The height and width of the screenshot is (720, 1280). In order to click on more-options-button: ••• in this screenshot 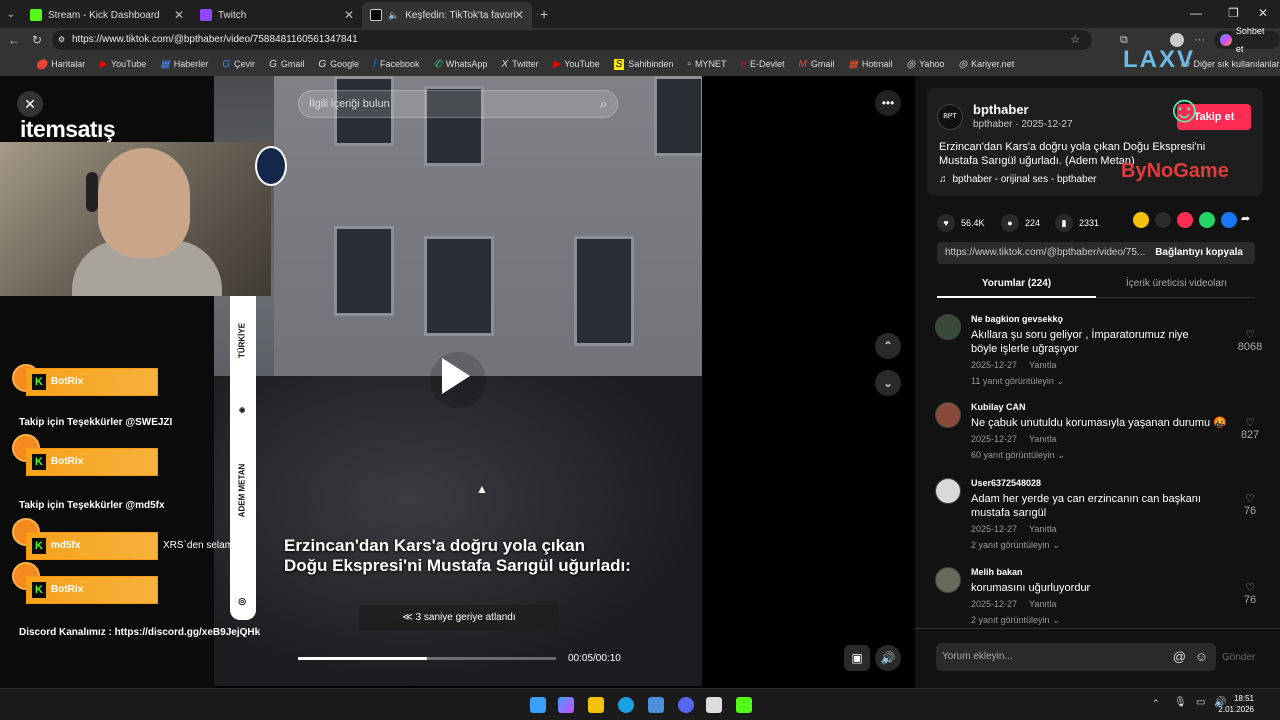, I will do `click(888, 103)`.